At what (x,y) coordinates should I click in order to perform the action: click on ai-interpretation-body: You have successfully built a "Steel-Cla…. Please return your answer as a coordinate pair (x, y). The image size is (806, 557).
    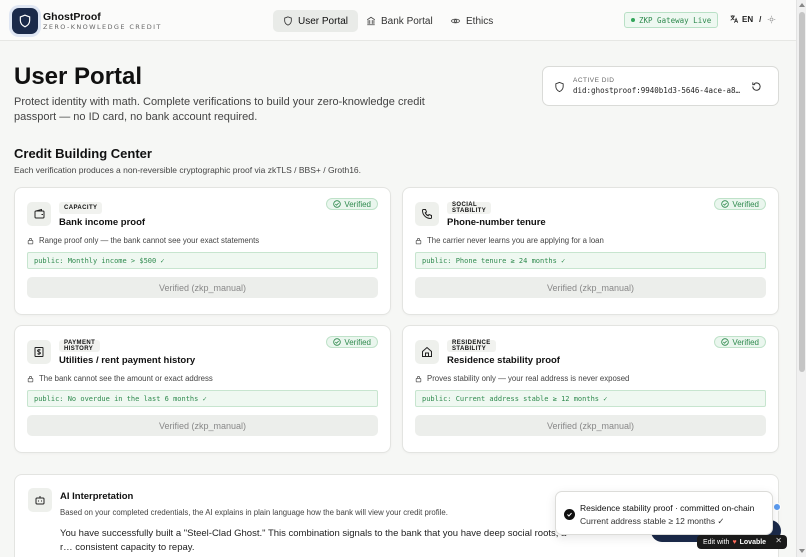
    Looking at the image, I should click on (313, 540).